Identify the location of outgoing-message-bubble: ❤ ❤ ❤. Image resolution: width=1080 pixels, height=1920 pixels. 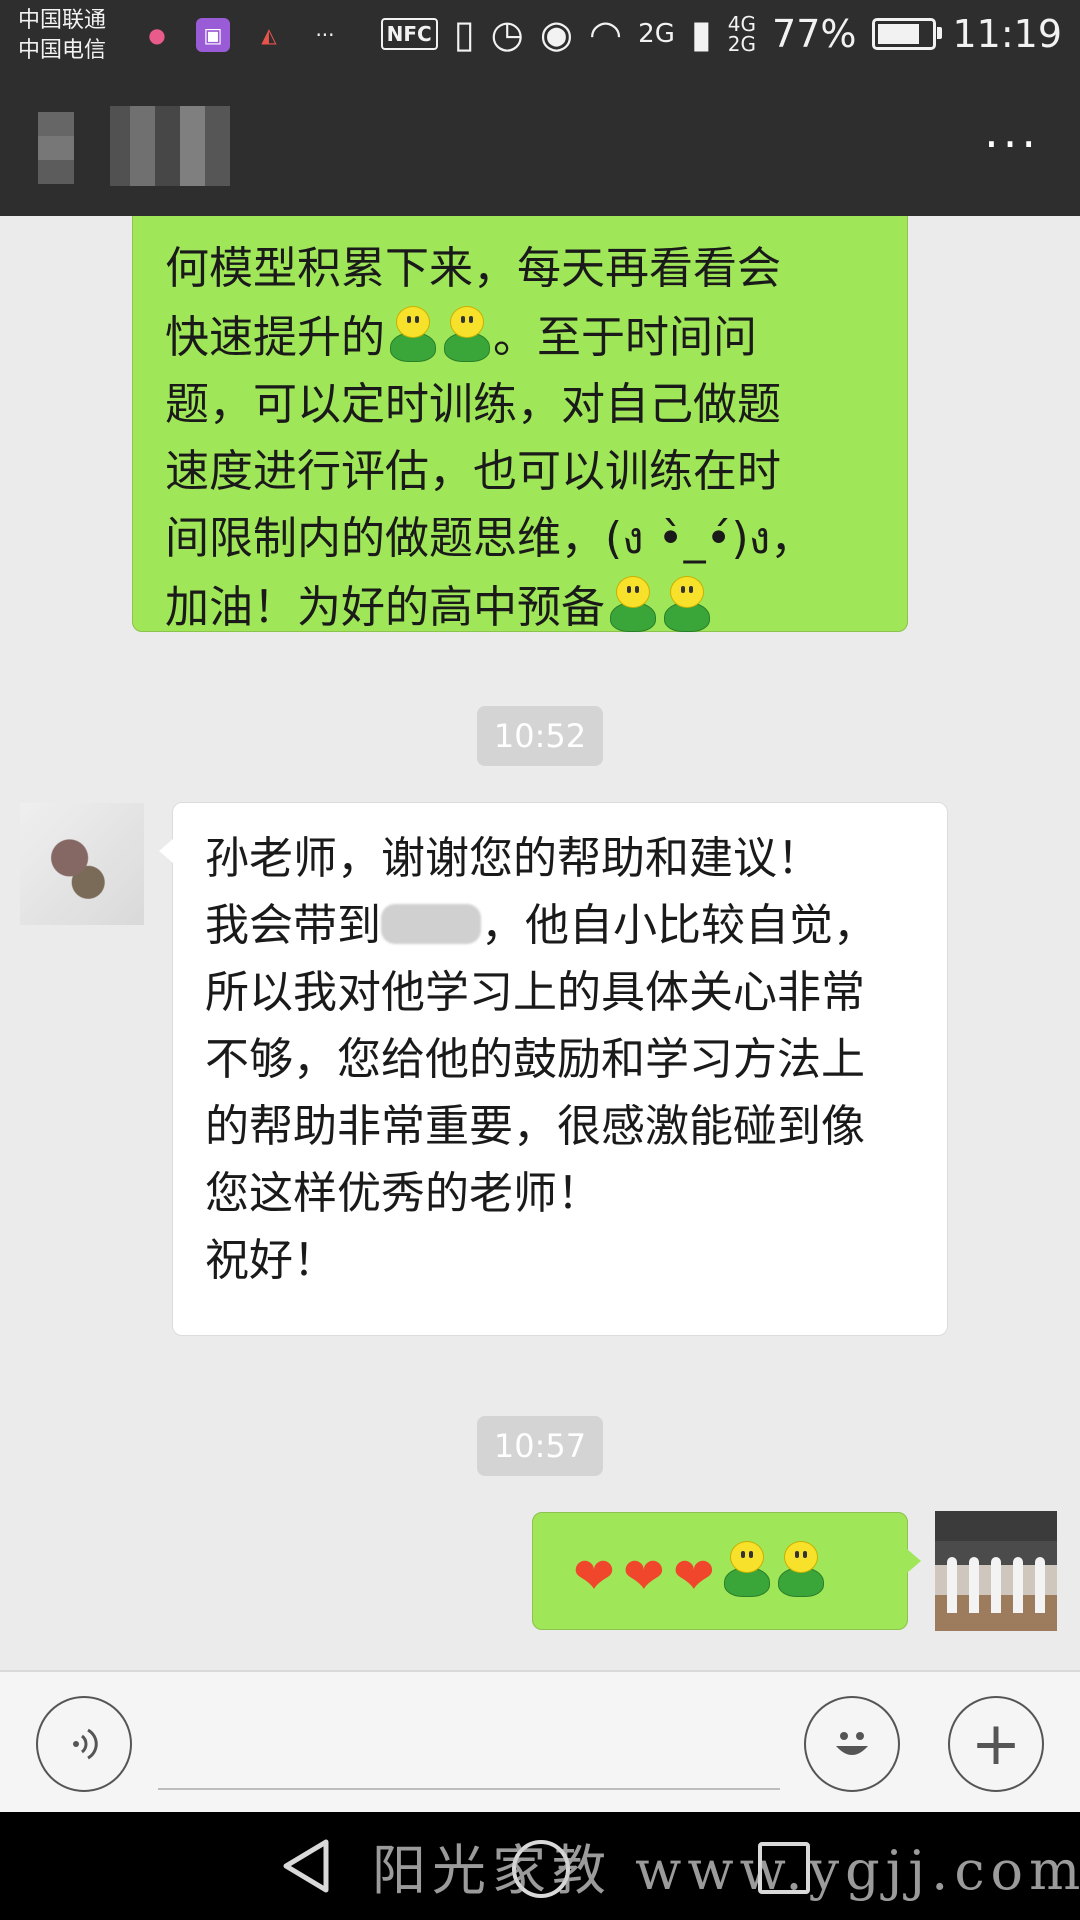
(726, 1571).